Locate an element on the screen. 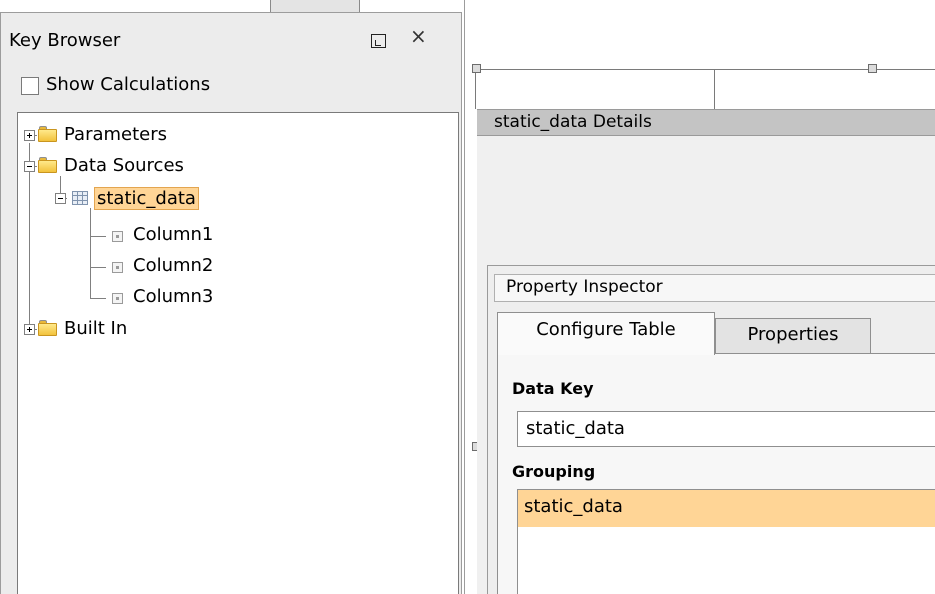 This screenshot has width=935, height=594. tab-properties: Properties is located at coordinates (793, 336).